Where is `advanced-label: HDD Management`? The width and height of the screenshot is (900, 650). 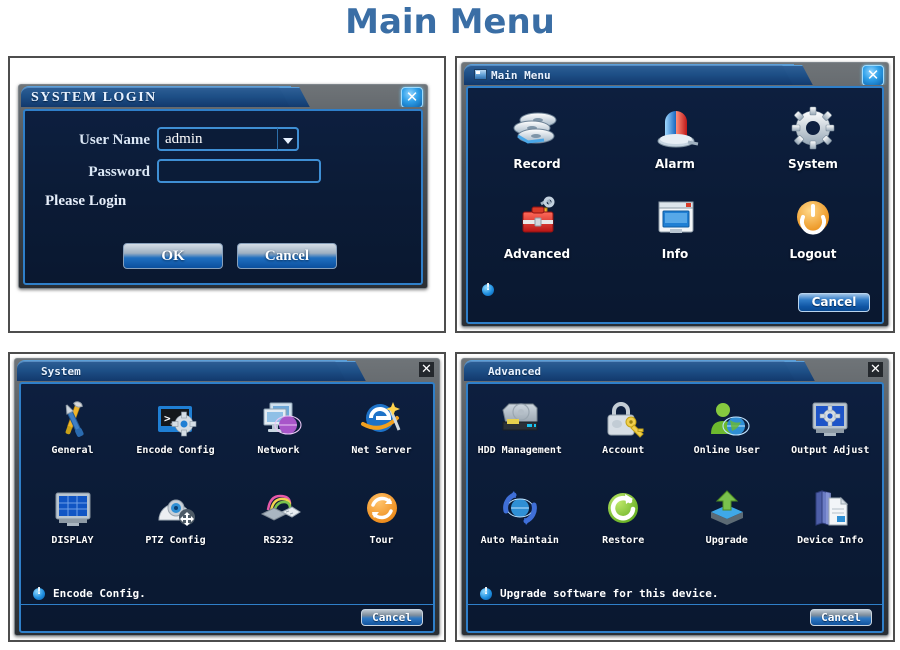 advanced-label: HDD Management is located at coordinates (519, 450).